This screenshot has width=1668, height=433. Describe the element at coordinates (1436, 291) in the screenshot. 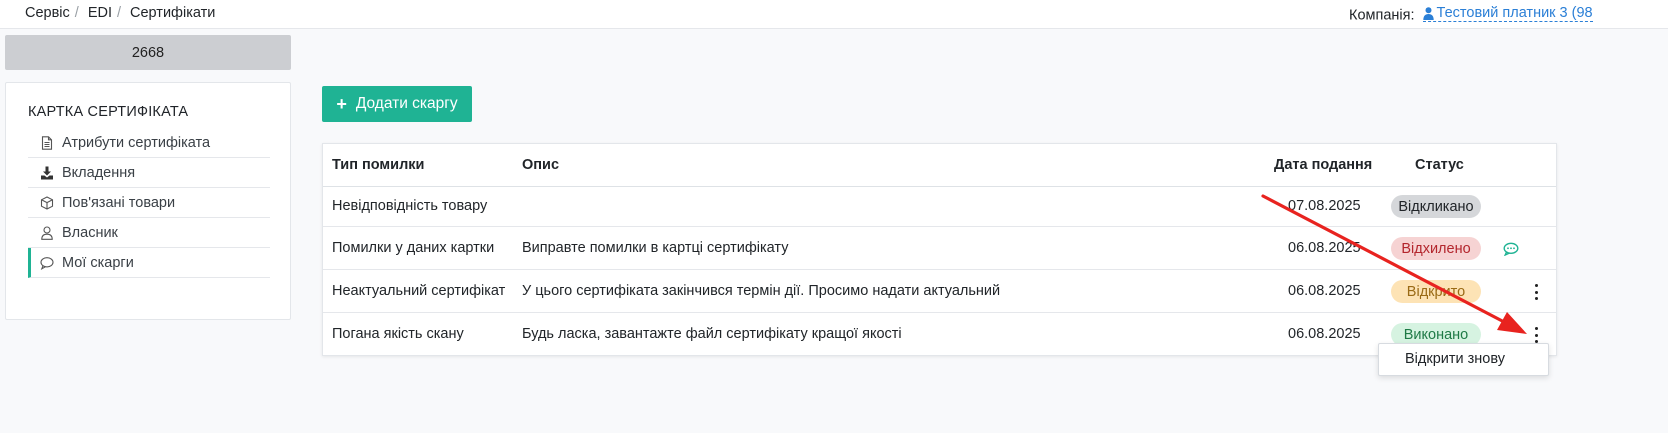

I see `status-badge: Відкрито` at that location.